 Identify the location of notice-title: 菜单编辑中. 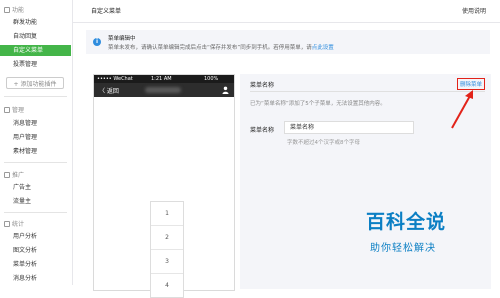
(122, 39).